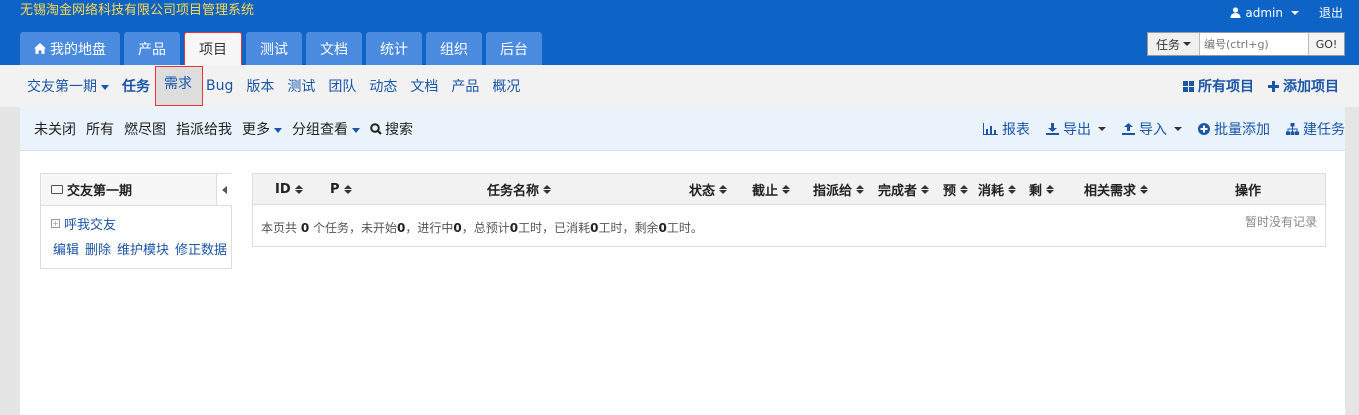 This screenshot has height=415, width=1359. What do you see at coordinates (100, 129) in the screenshot?
I see `filter-all: 所有` at bounding box center [100, 129].